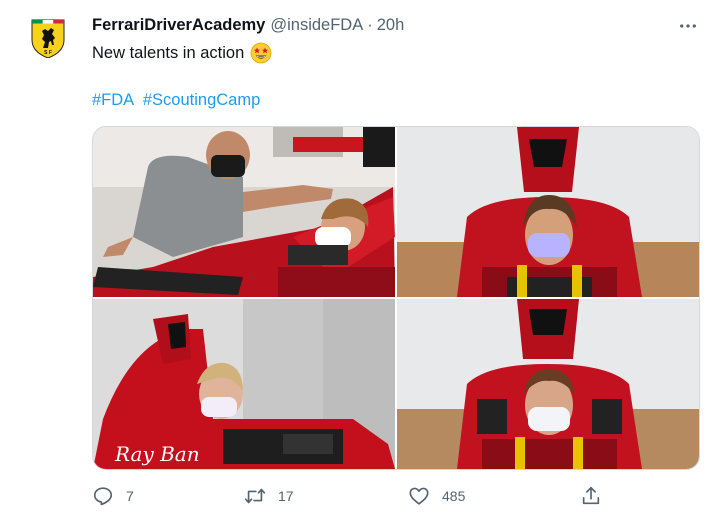  What do you see at coordinates (244, 384) in the screenshot?
I see `photo-driver-in-car-side-view: Ray Ban` at bounding box center [244, 384].